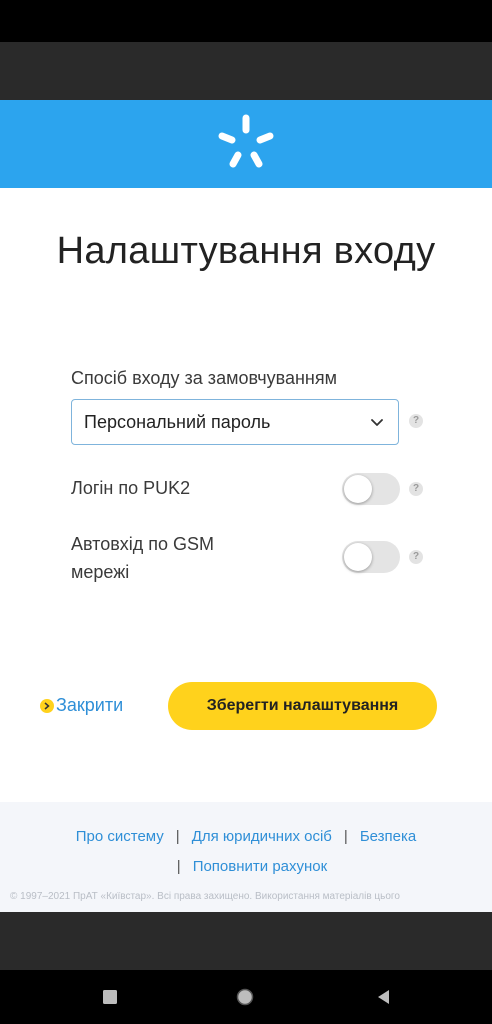 The image size is (492, 1024). I want to click on gsm-autologin-label-line2: мережі, so click(100, 572).